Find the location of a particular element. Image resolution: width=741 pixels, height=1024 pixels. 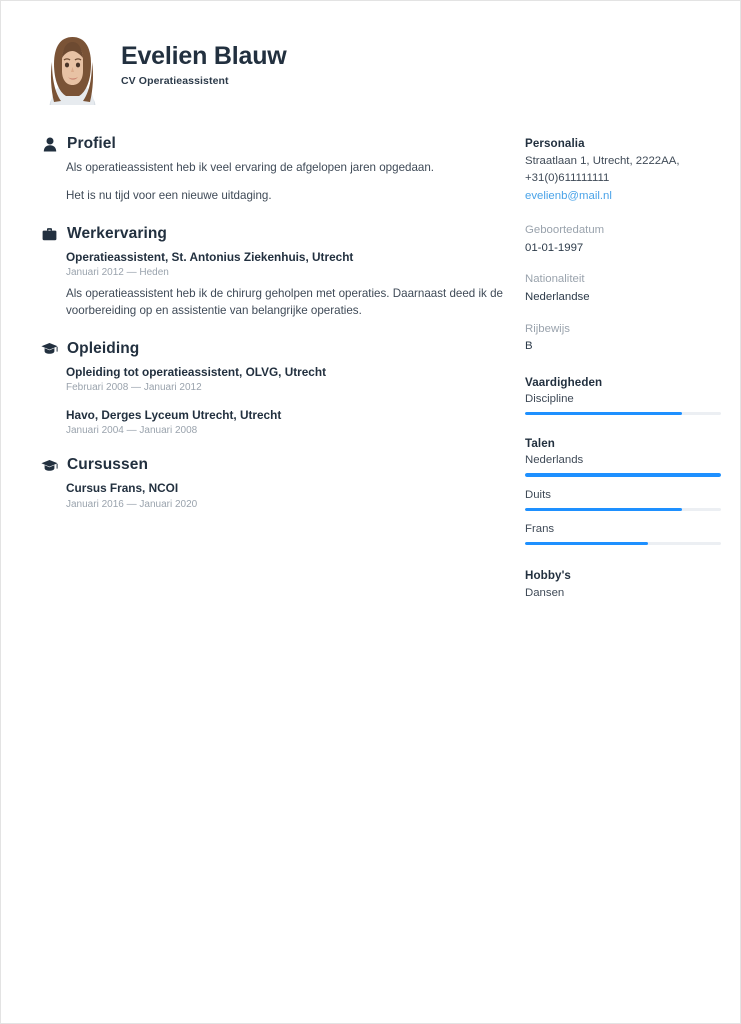

field-value: 01-01-1997 is located at coordinates (554, 247).